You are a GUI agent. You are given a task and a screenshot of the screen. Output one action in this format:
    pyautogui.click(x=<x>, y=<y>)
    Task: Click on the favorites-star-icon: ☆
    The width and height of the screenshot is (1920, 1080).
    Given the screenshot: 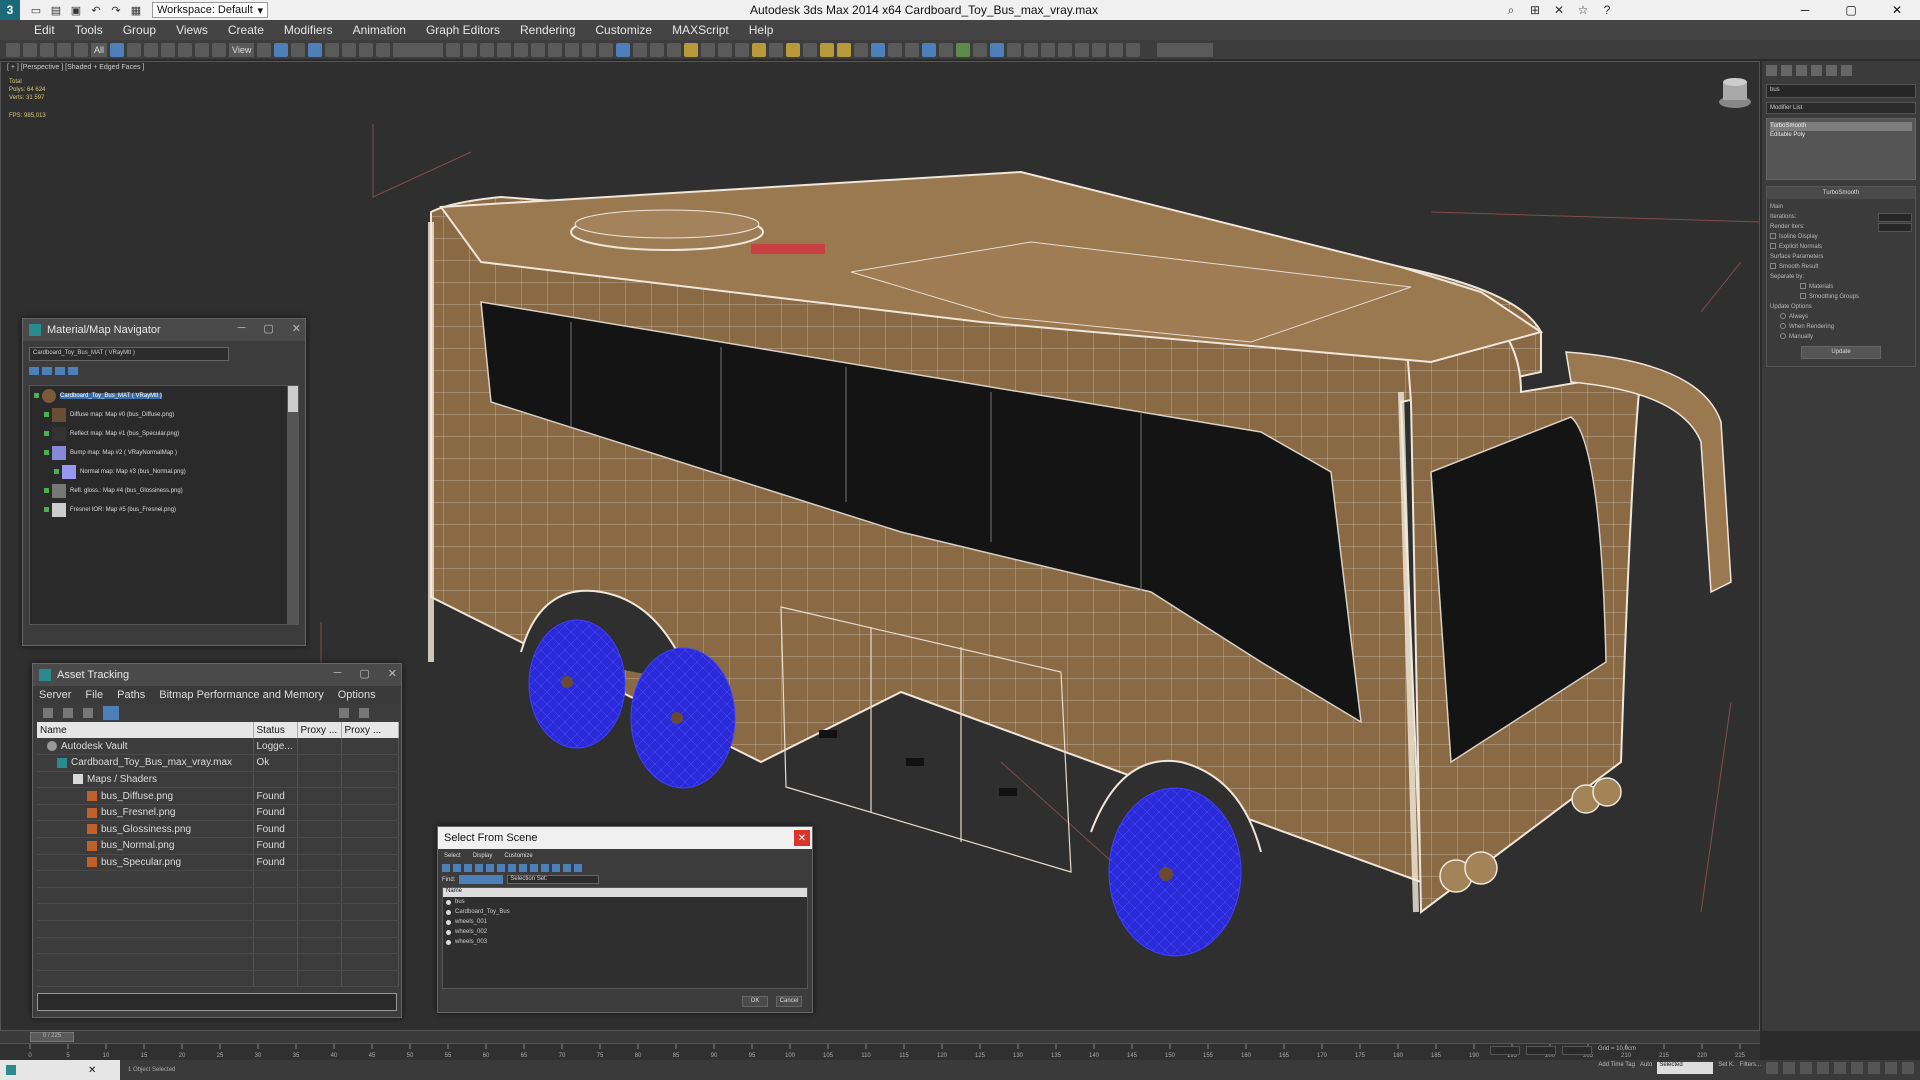 What is the action you would take?
    pyautogui.click(x=1583, y=10)
    